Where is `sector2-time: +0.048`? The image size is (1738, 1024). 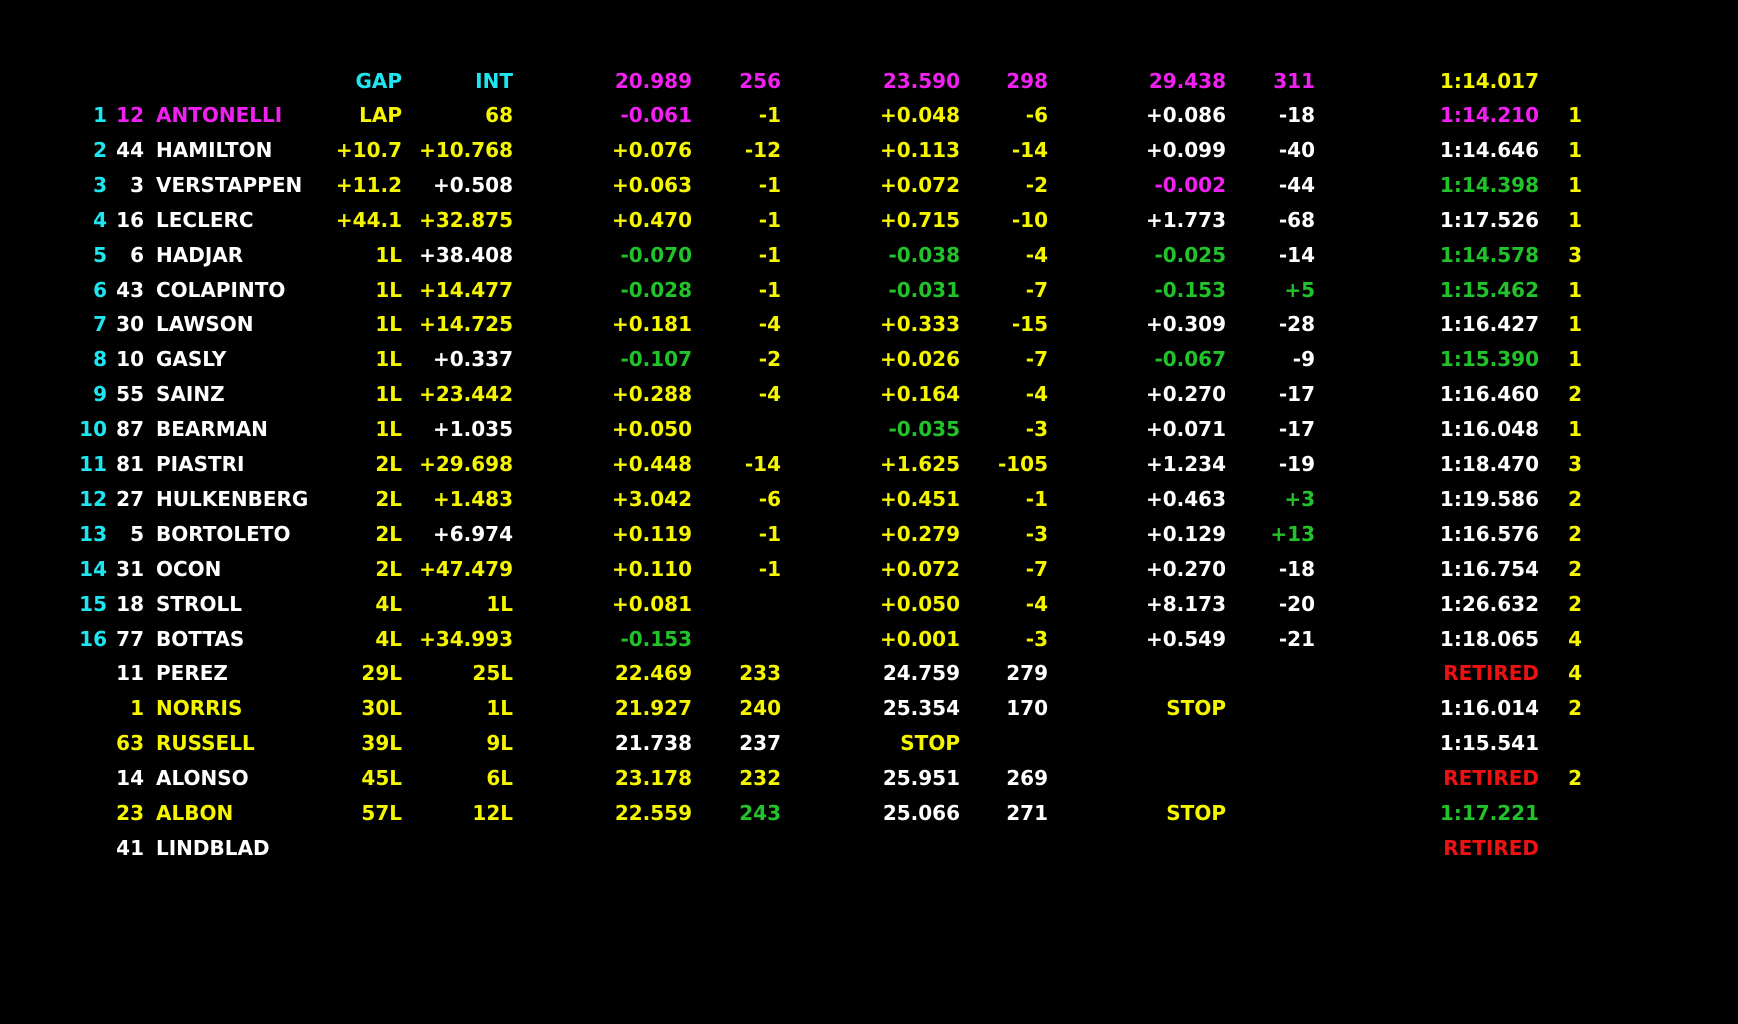
sector2-time: +0.048 is located at coordinates (919, 115).